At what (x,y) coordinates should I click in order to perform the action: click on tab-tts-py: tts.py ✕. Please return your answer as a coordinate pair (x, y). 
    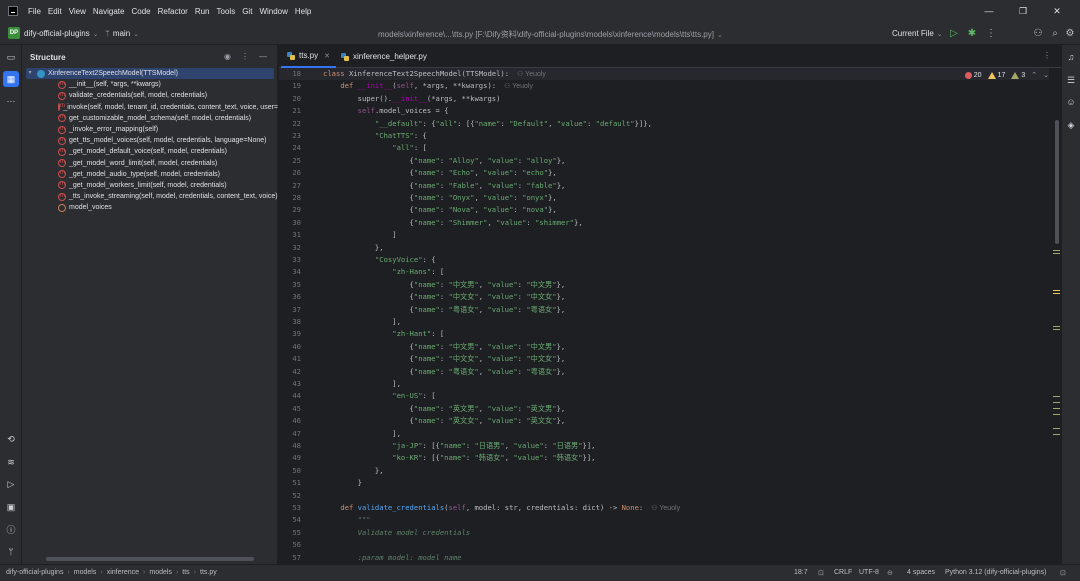
    Looking at the image, I should click on (308, 56).